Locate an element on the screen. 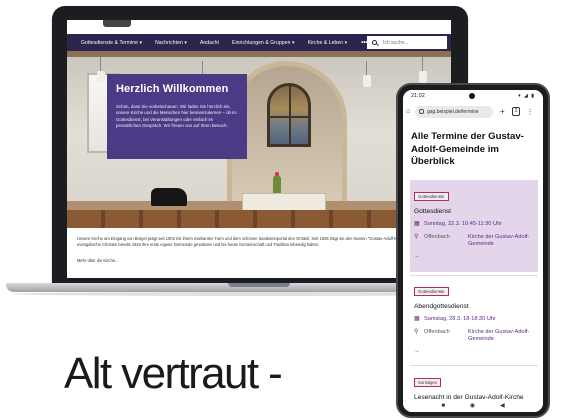 The width and height of the screenshot is (561, 420). nav-item-einrichtungen: Einrichtungen & Gruppen ▾ is located at coordinates (263, 43).